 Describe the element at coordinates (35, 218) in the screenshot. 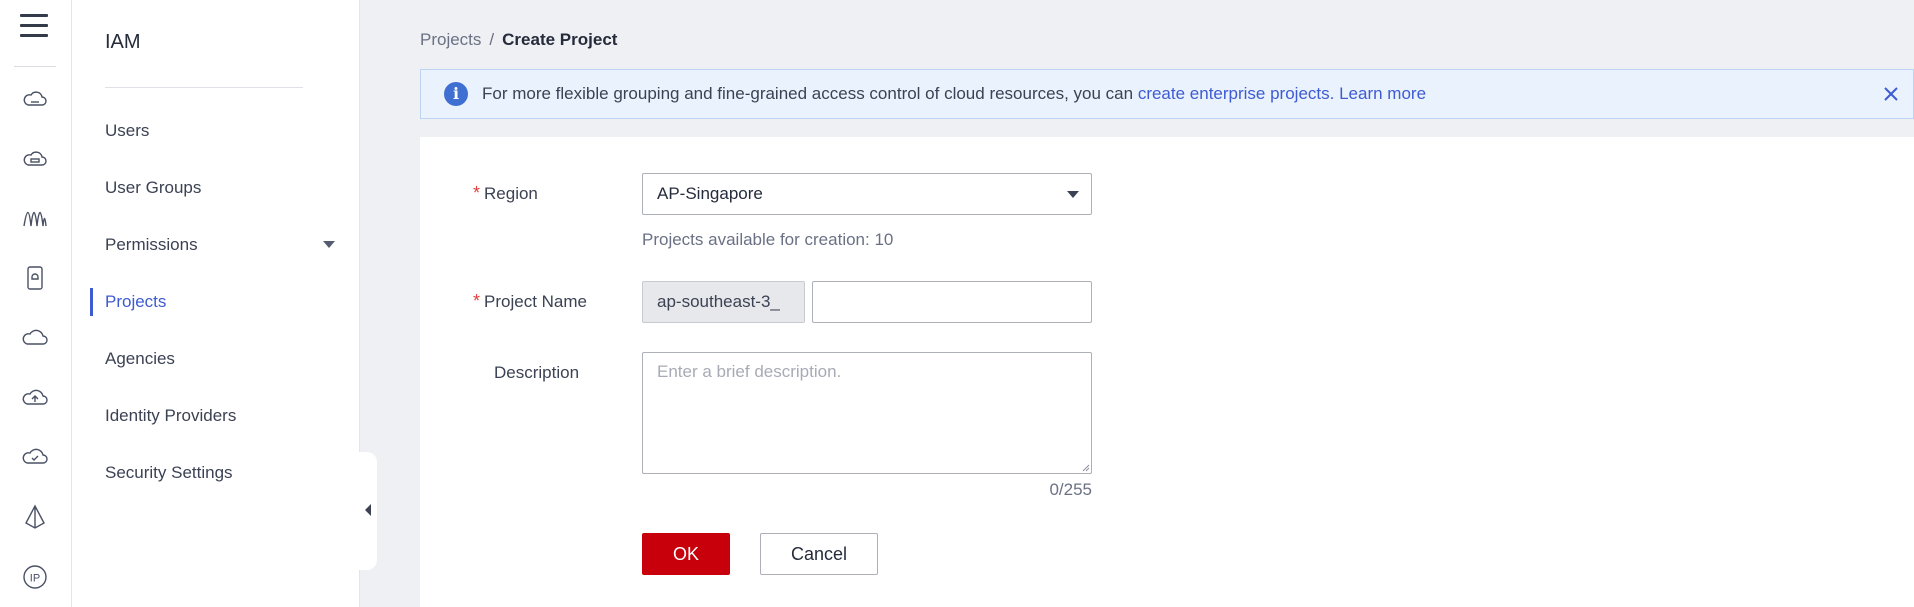

I see `network-waves-icon` at that location.